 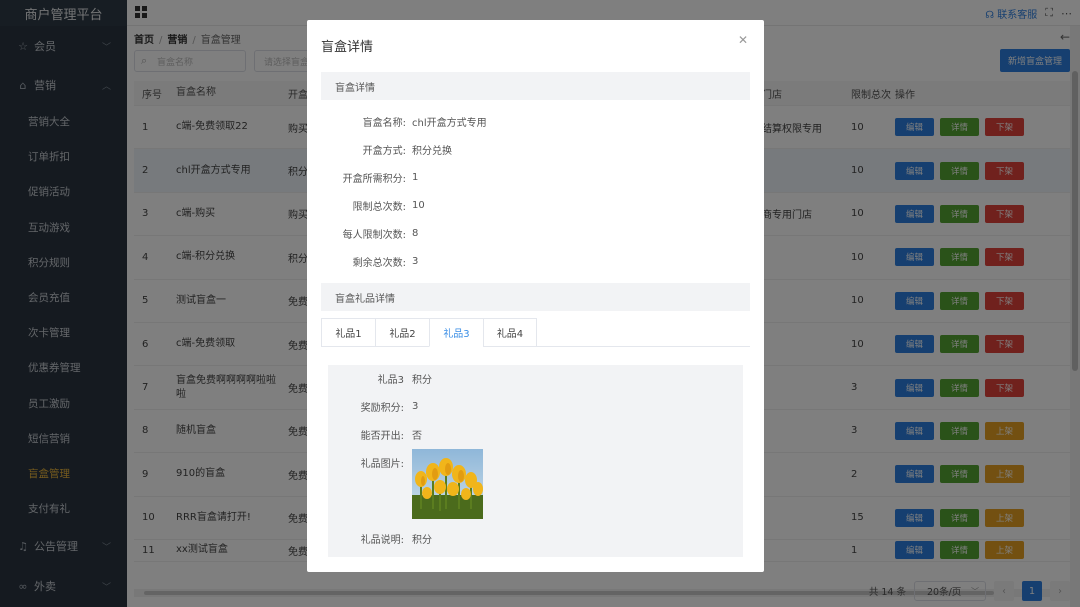 What do you see at coordinates (535, 149) in the screenshot?
I see `field-row: 开盒方式: 积分兑换` at bounding box center [535, 149].